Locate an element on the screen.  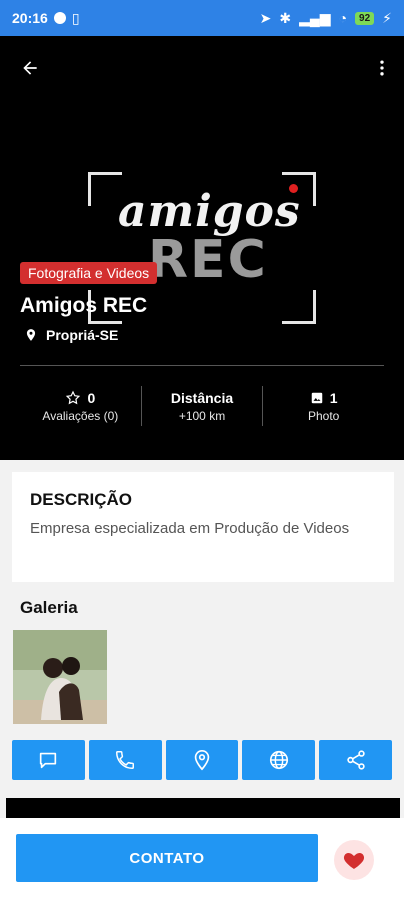
phone-button is located at coordinates (125, 760).